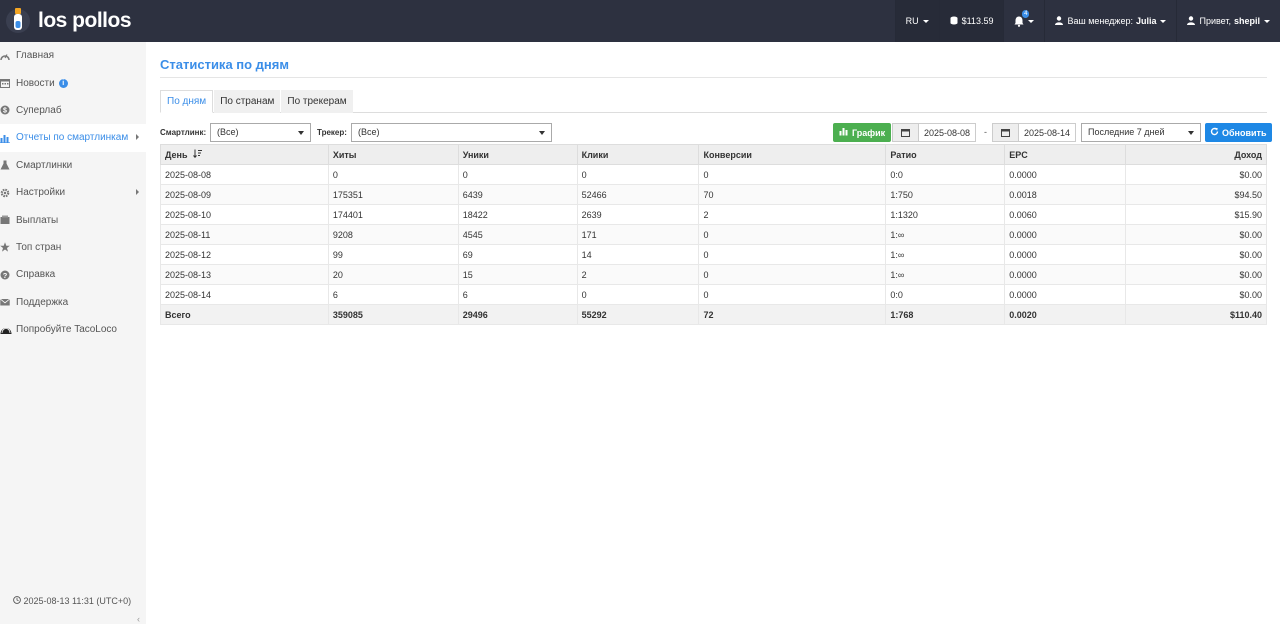 The image size is (1280, 624). I want to click on tab-by-trackers: По трекерам, so click(317, 101).